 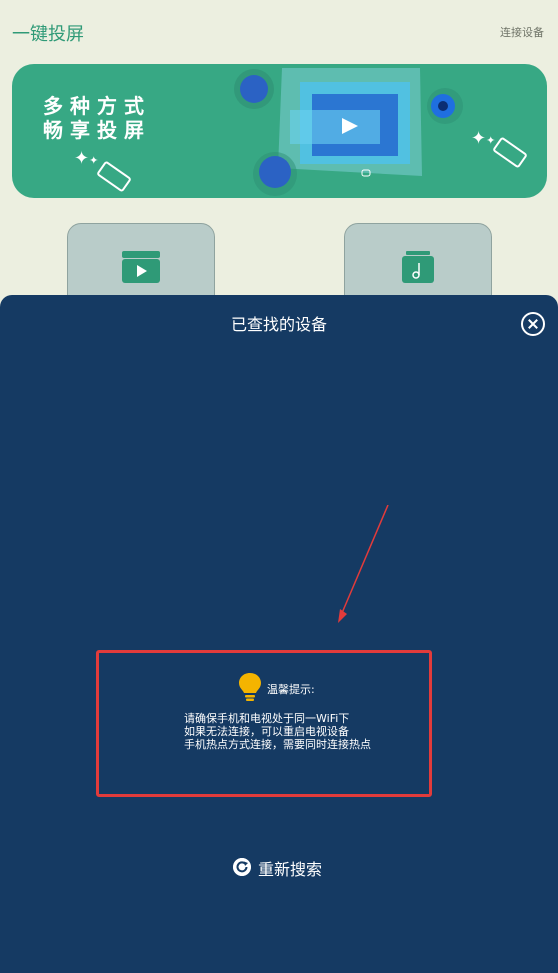 What do you see at coordinates (267, 718) in the screenshot?
I see `tip-line-1: 请确保手机和电视处于同一WiFi下` at bounding box center [267, 718].